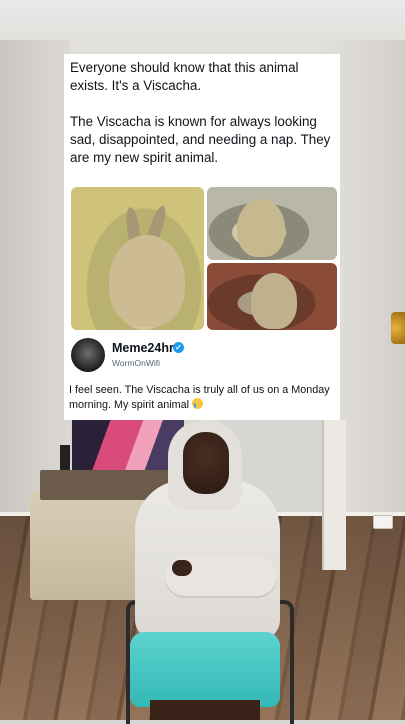  I want to click on face, so click(206, 463).